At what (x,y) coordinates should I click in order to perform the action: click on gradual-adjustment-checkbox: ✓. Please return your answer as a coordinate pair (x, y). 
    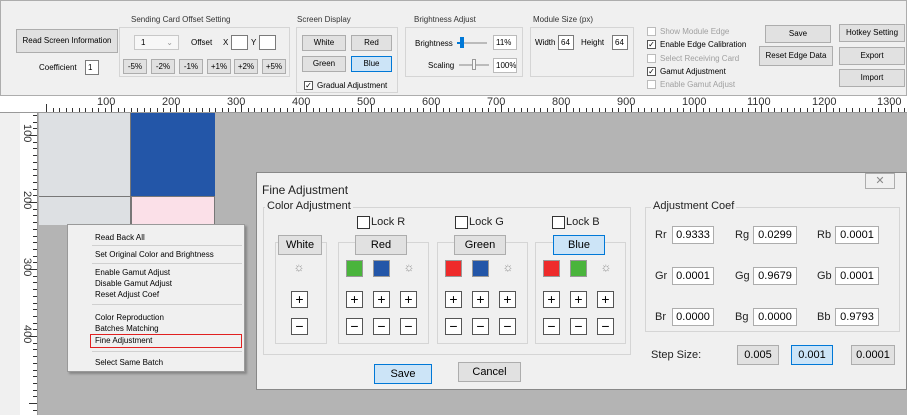
    Looking at the image, I should click on (308, 85).